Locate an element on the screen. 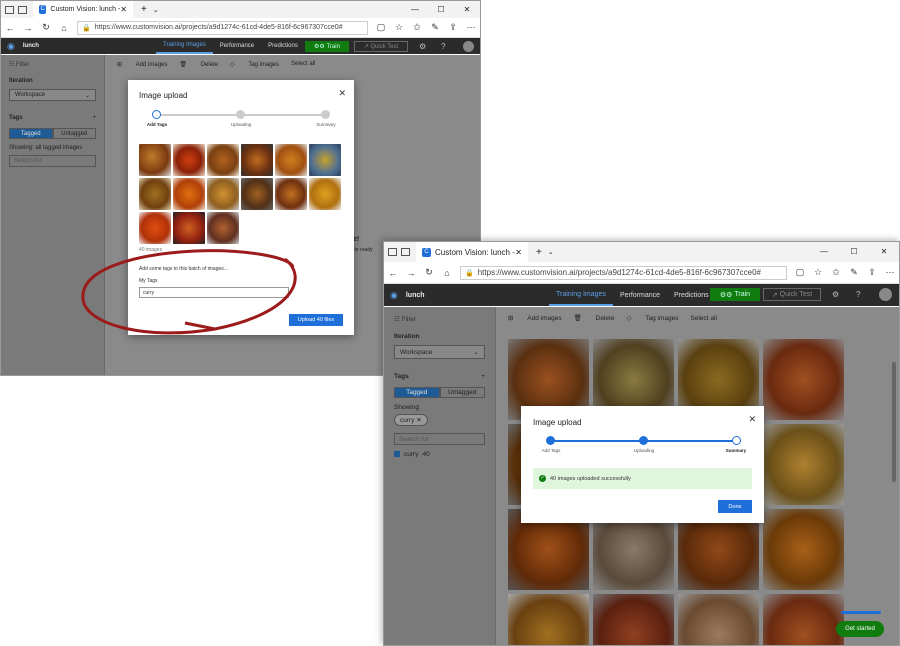 Image resolution: width=900 pixels, height=646 pixels. tag-list-item: curry 40 is located at coordinates (439, 454).